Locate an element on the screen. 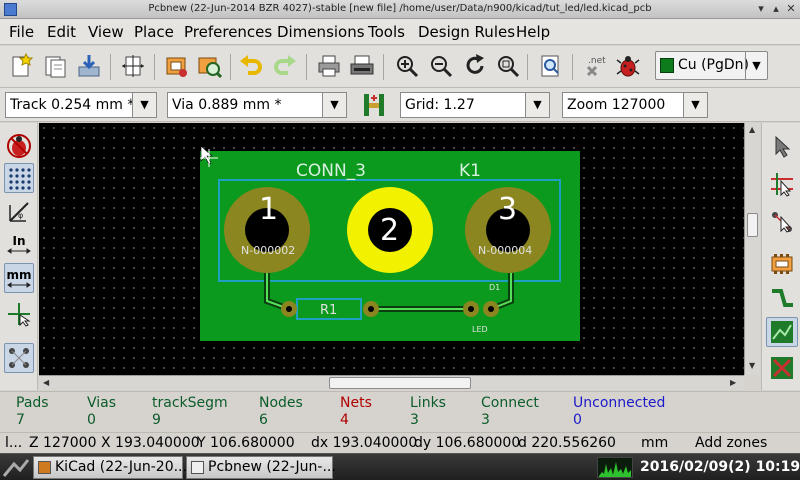 This screenshot has width=800, height=480. auto-track-width-icon is located at coordinates (374, 105).